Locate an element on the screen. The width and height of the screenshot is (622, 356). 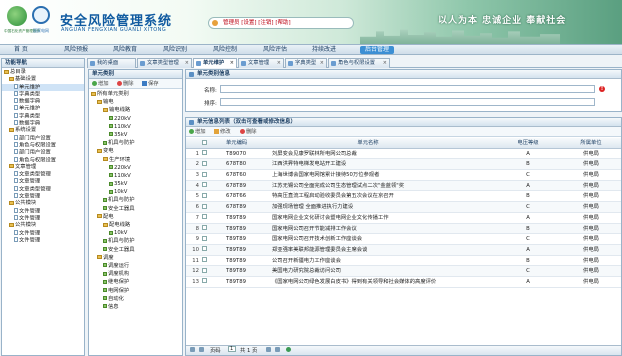
first-page-button is located at coordinates (192, 351).